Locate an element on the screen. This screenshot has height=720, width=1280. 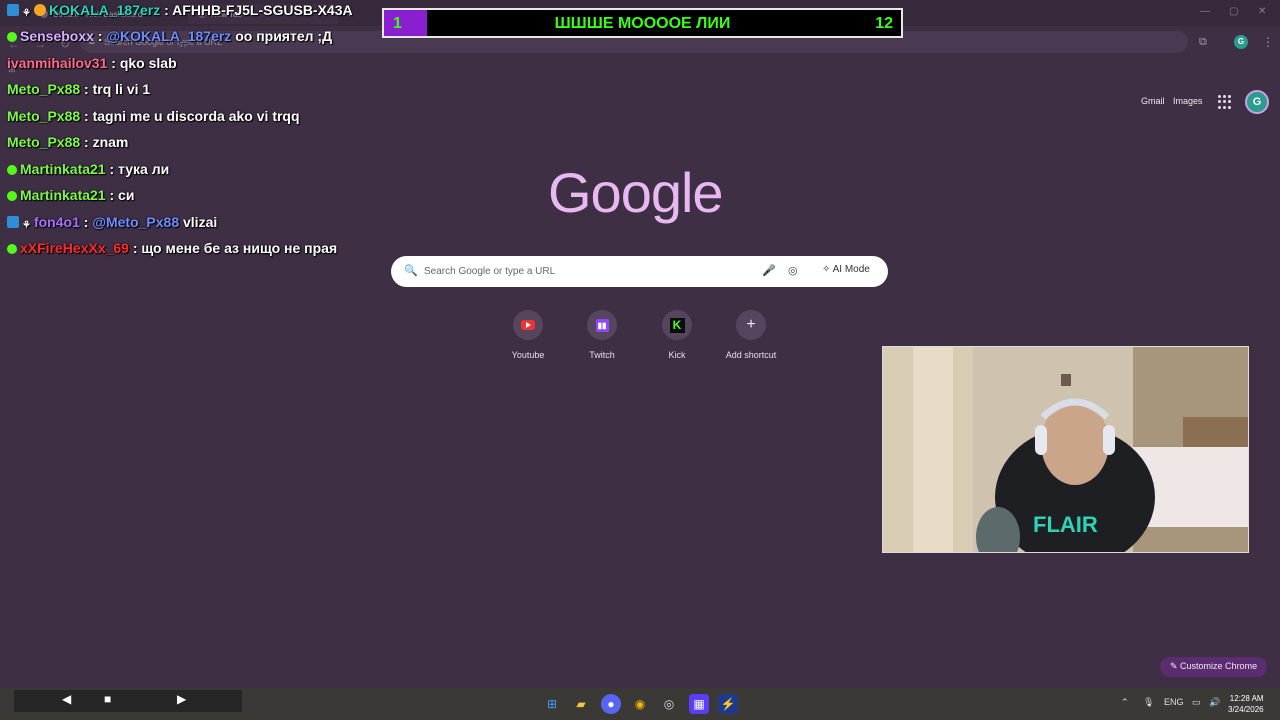
shortcut-add: + Add shortcut is located at coordinates (751, 335).